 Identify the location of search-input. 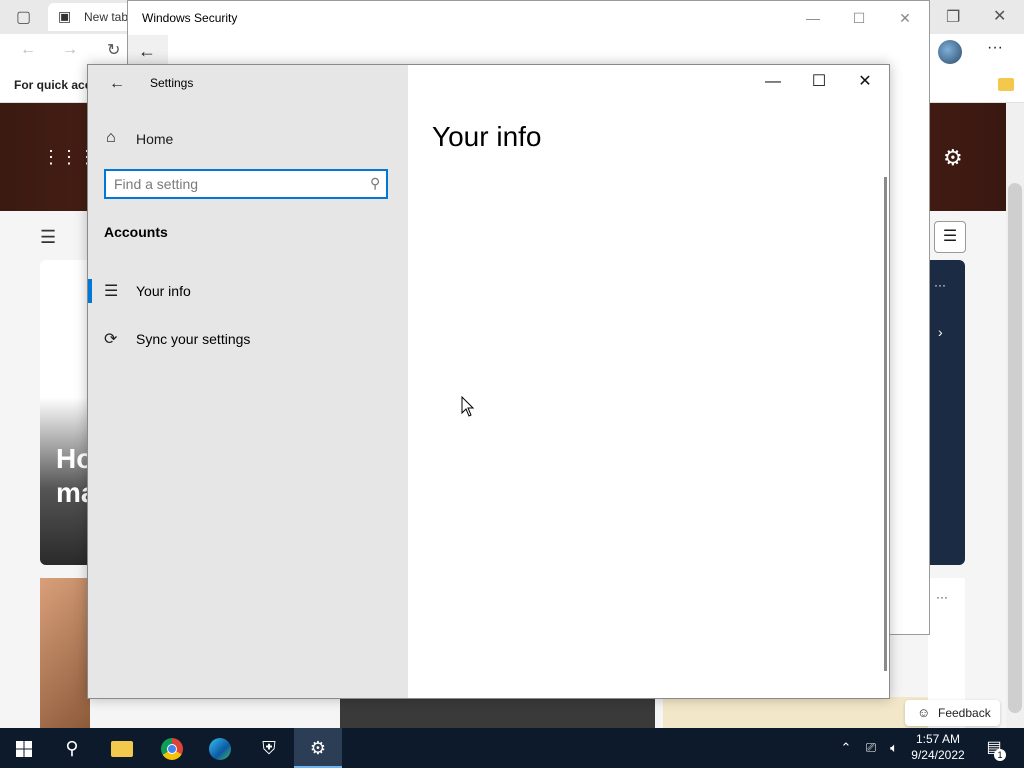
(234, 184).